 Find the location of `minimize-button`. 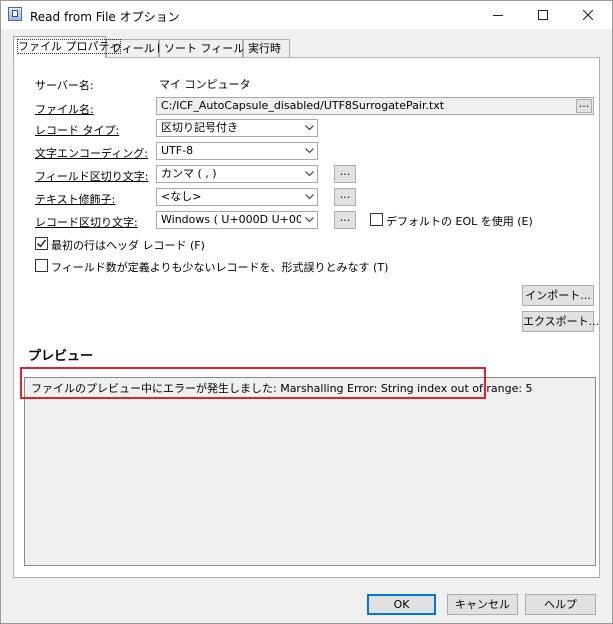

minimize-button is located at coordinates (497, 15).